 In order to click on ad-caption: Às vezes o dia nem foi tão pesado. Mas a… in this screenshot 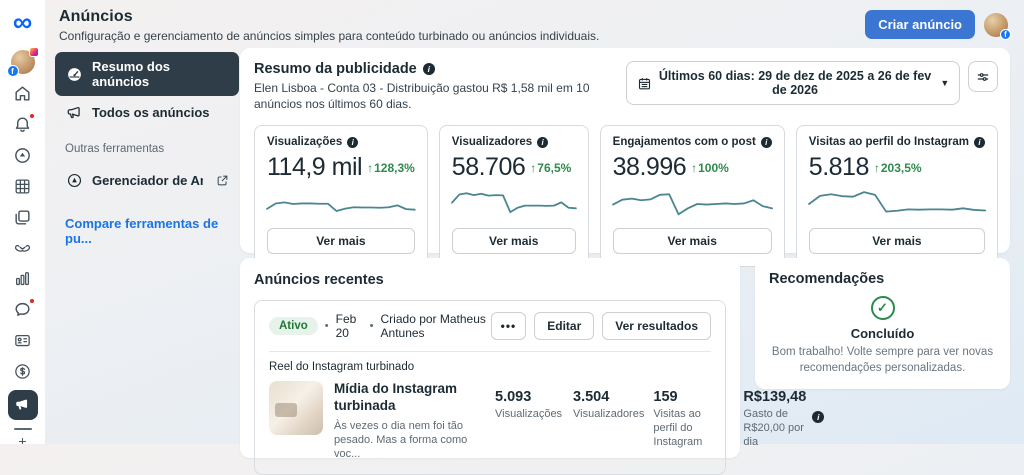, I will do `click(401, 440)`.